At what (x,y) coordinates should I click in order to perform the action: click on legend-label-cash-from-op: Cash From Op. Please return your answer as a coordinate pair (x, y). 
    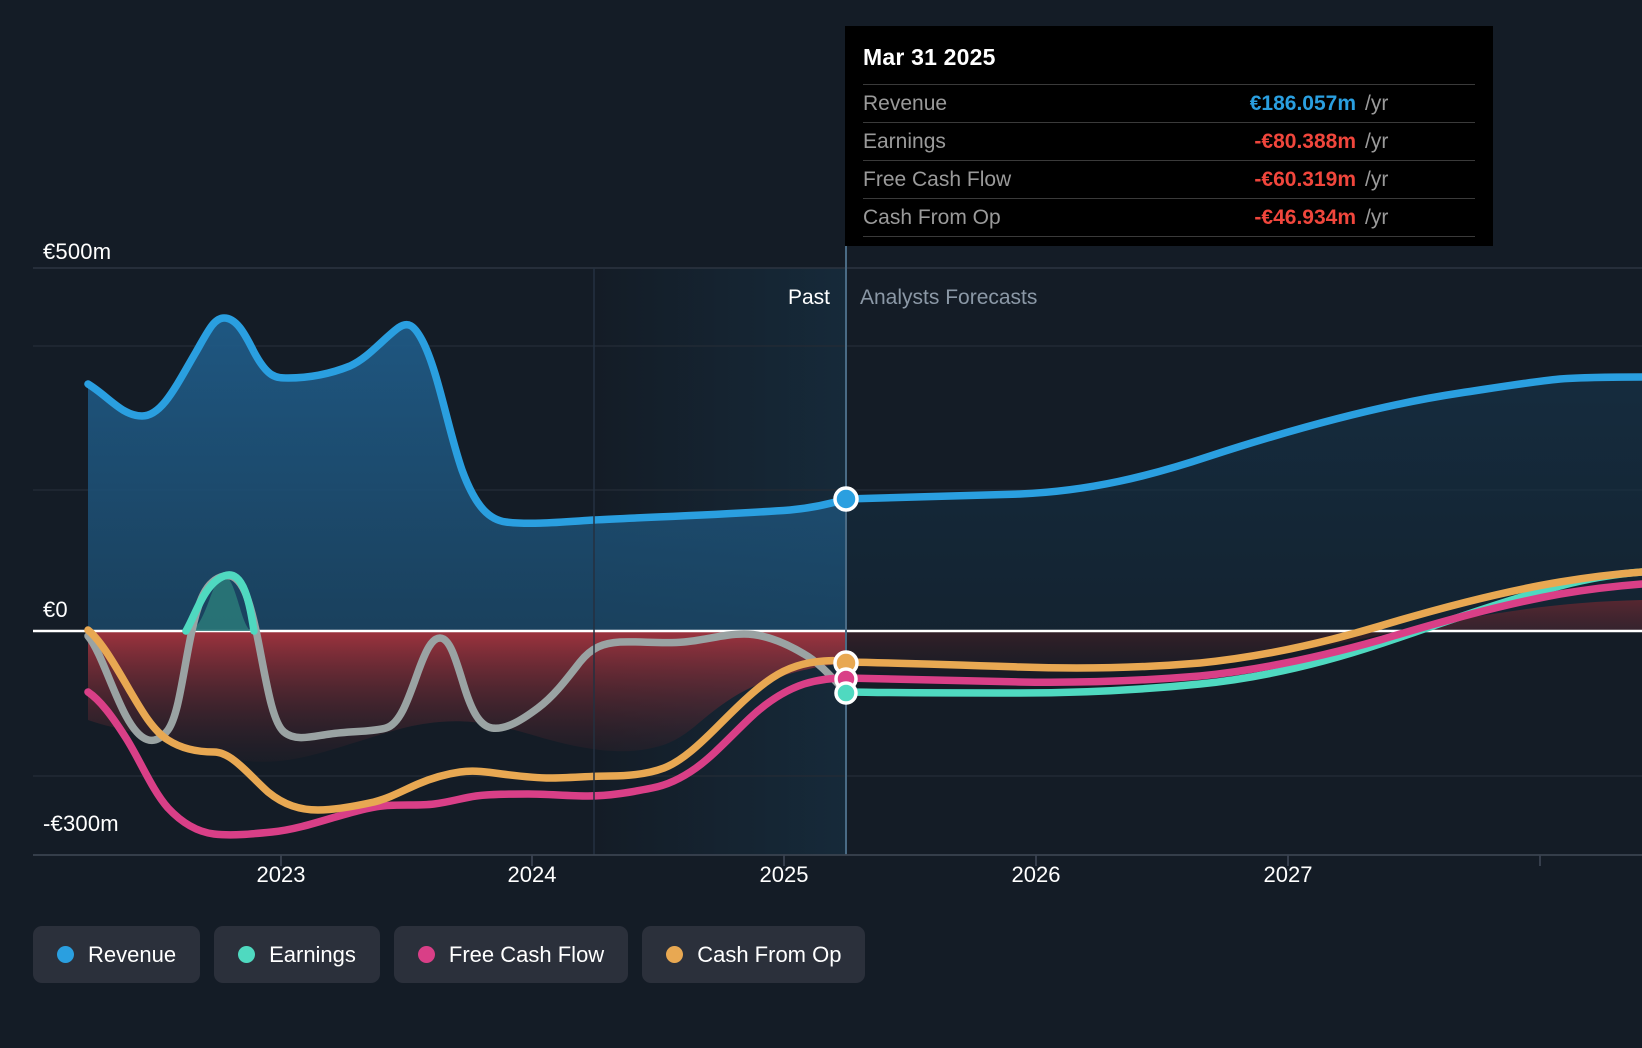
    Looking at the image, I should click on (769, 954).